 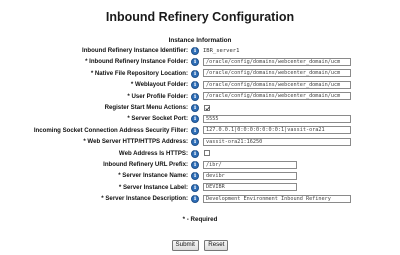 I want to click on field-row-server-socket-port: * Server Socket Port: i 5555, so click(x=200, y=119).